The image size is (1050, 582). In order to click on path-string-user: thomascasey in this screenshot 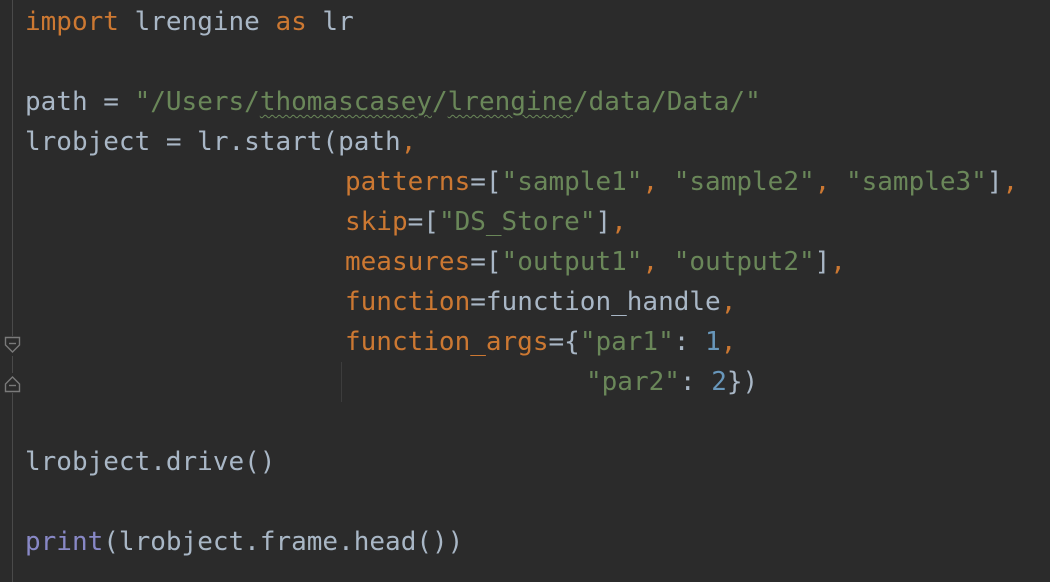, I will do `click(345, 102)`.